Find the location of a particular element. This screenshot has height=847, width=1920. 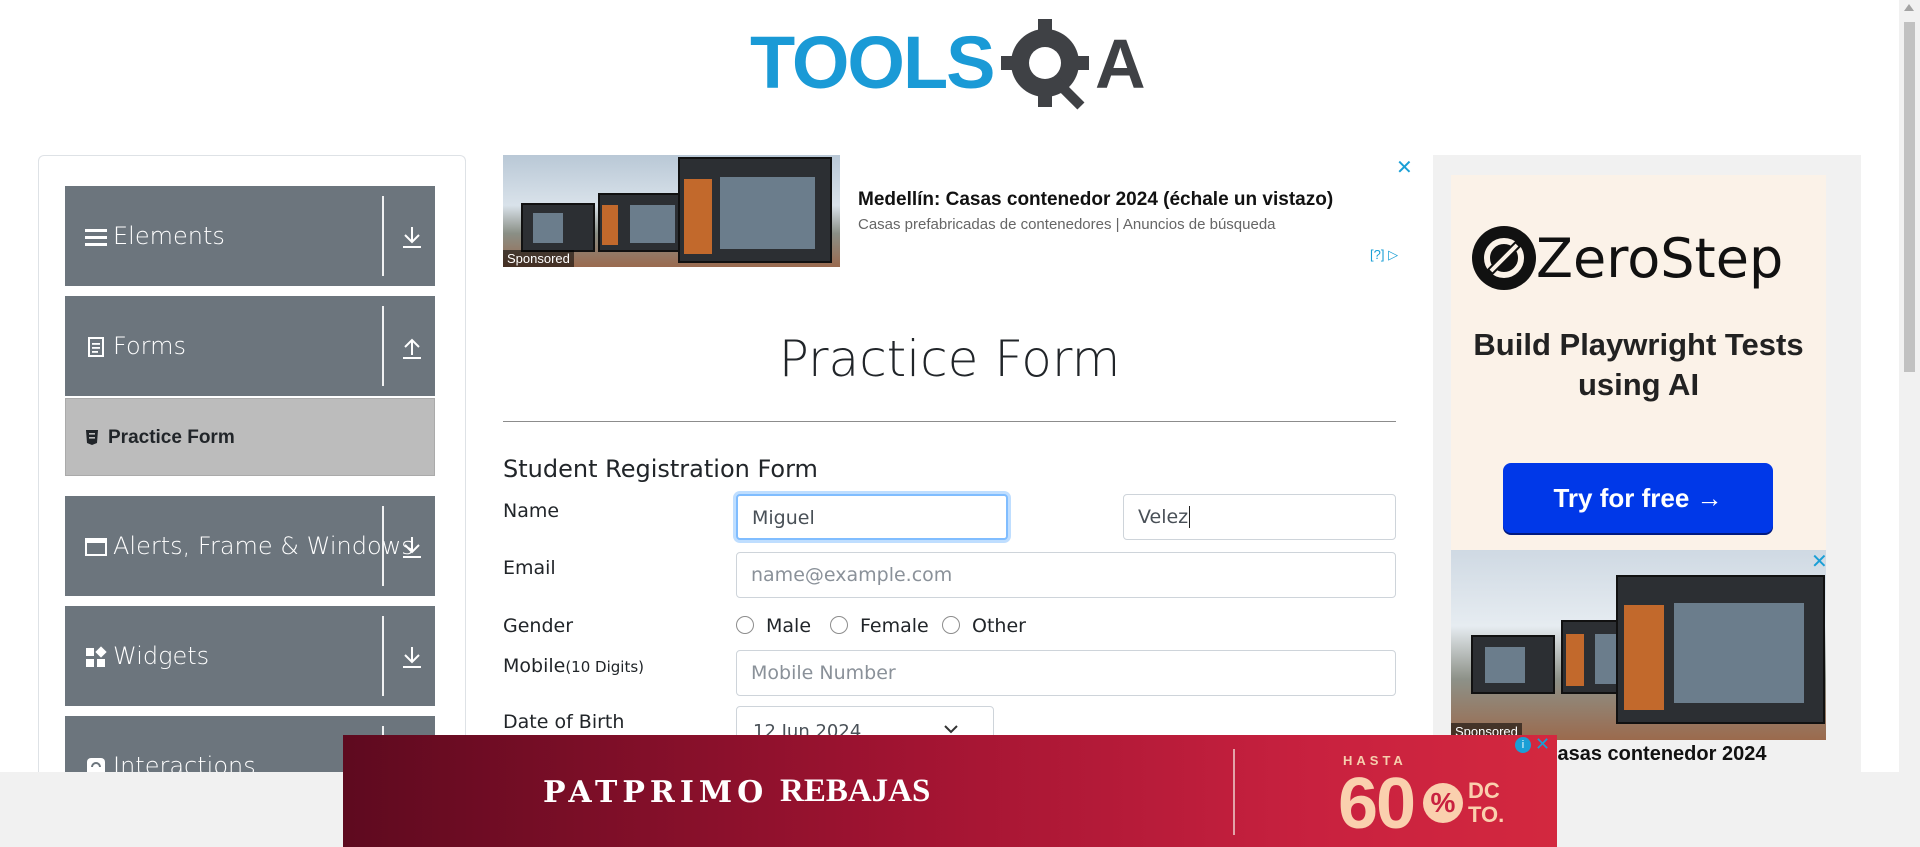

gear-icon is located at coordinates (1045, 64).